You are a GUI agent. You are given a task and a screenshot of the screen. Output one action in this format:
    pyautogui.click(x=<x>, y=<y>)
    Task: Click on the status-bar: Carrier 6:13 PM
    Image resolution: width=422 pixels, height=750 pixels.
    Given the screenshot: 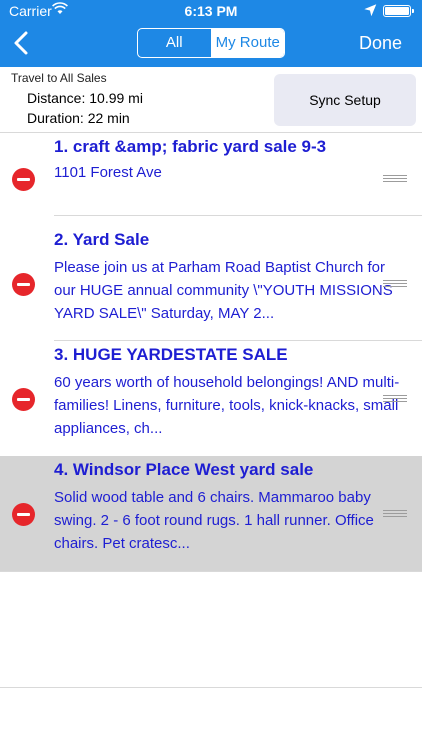 What is the action you would take?
    pyautogui.click(x=211, y=11)
    